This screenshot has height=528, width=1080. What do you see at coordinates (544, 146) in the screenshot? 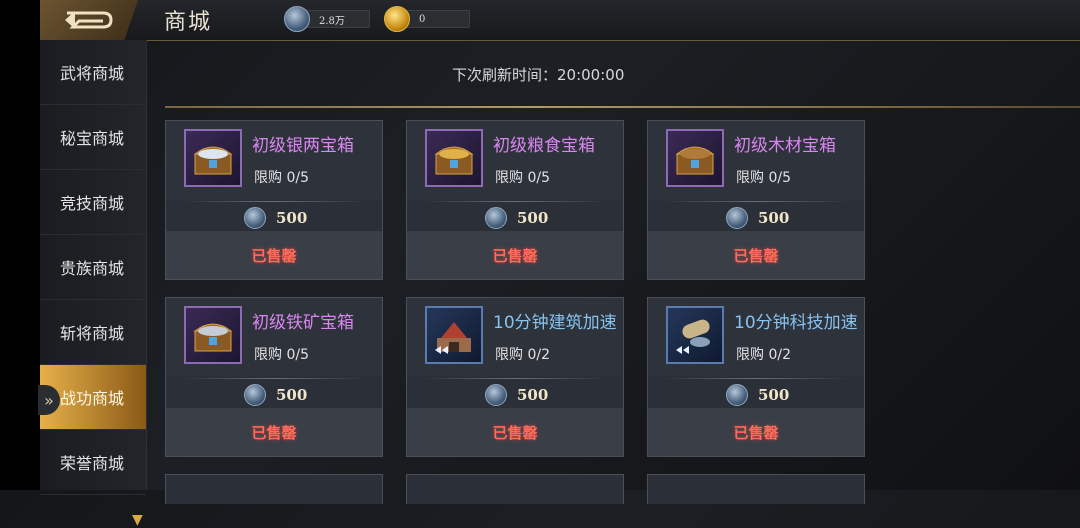
I see `item-name: 初级粮食宝箱` at bounding box center [544, 146].